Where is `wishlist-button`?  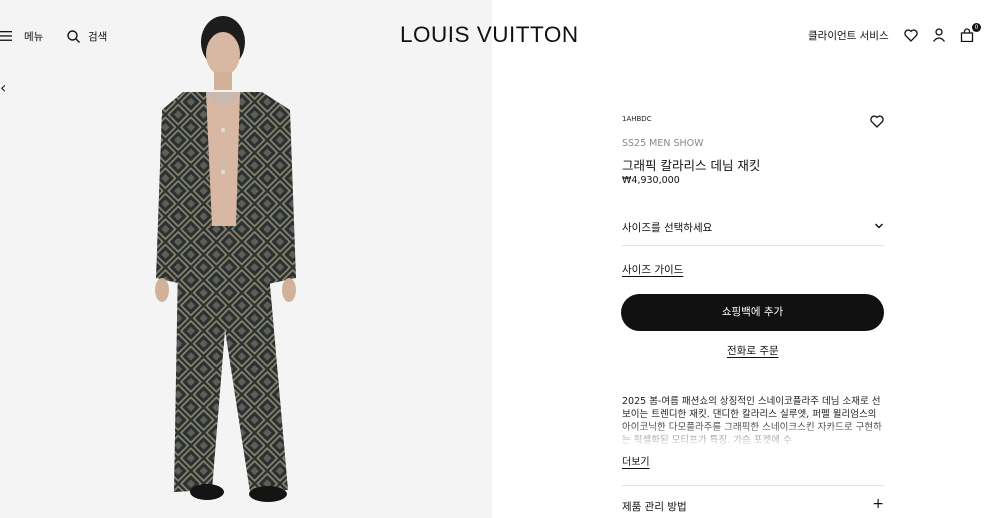
wishlist-button is located at coordinates (912, 35).